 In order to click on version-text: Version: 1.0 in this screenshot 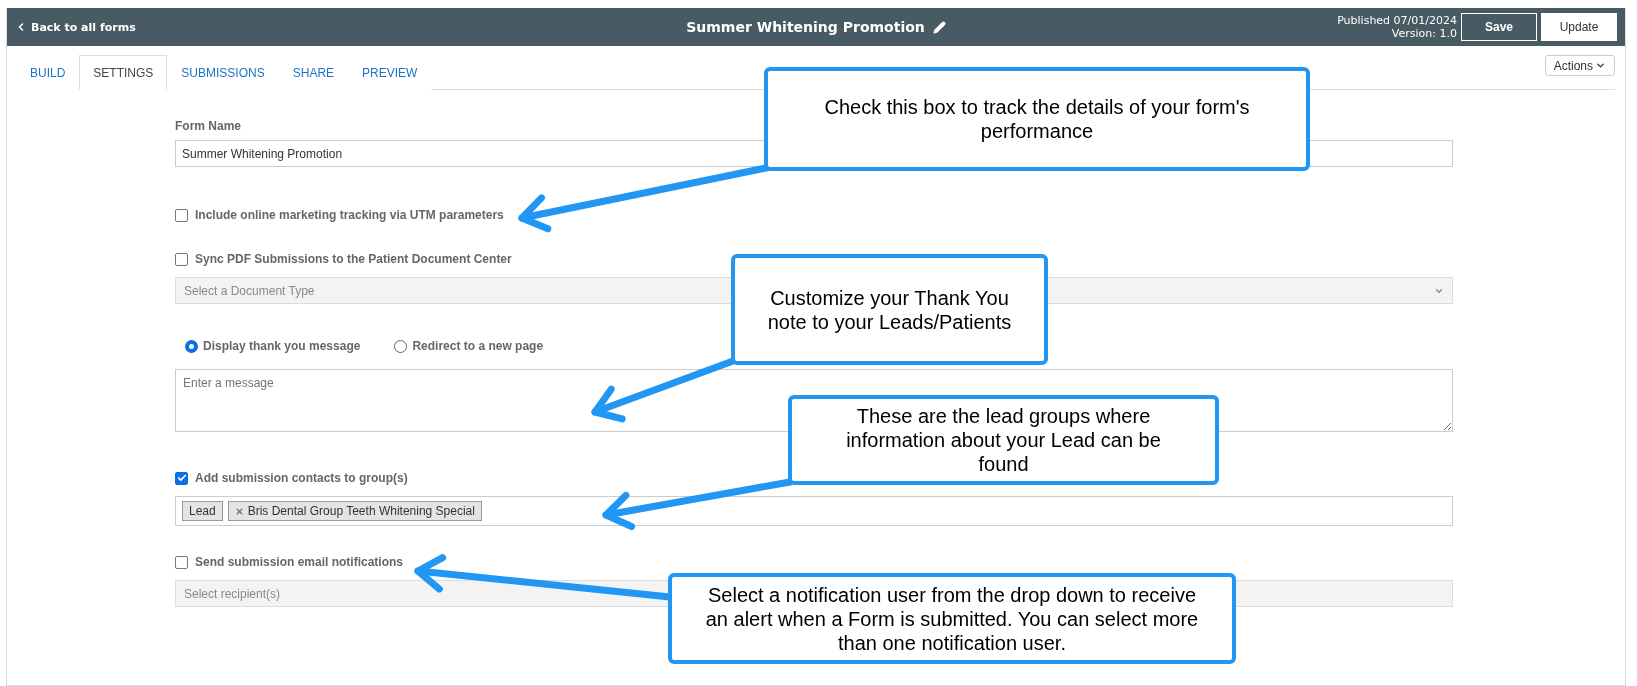, I will do `click(1424, 33)`.